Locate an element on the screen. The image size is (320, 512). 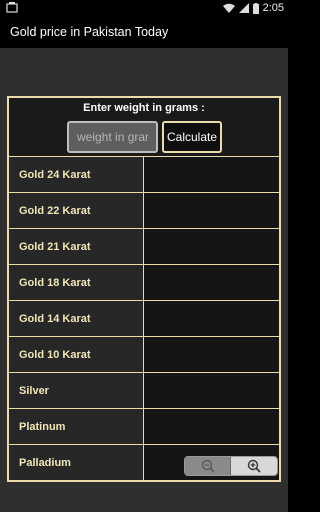
input-header: Enter weight in grams : Calculate is located at coordinates (144, 127).